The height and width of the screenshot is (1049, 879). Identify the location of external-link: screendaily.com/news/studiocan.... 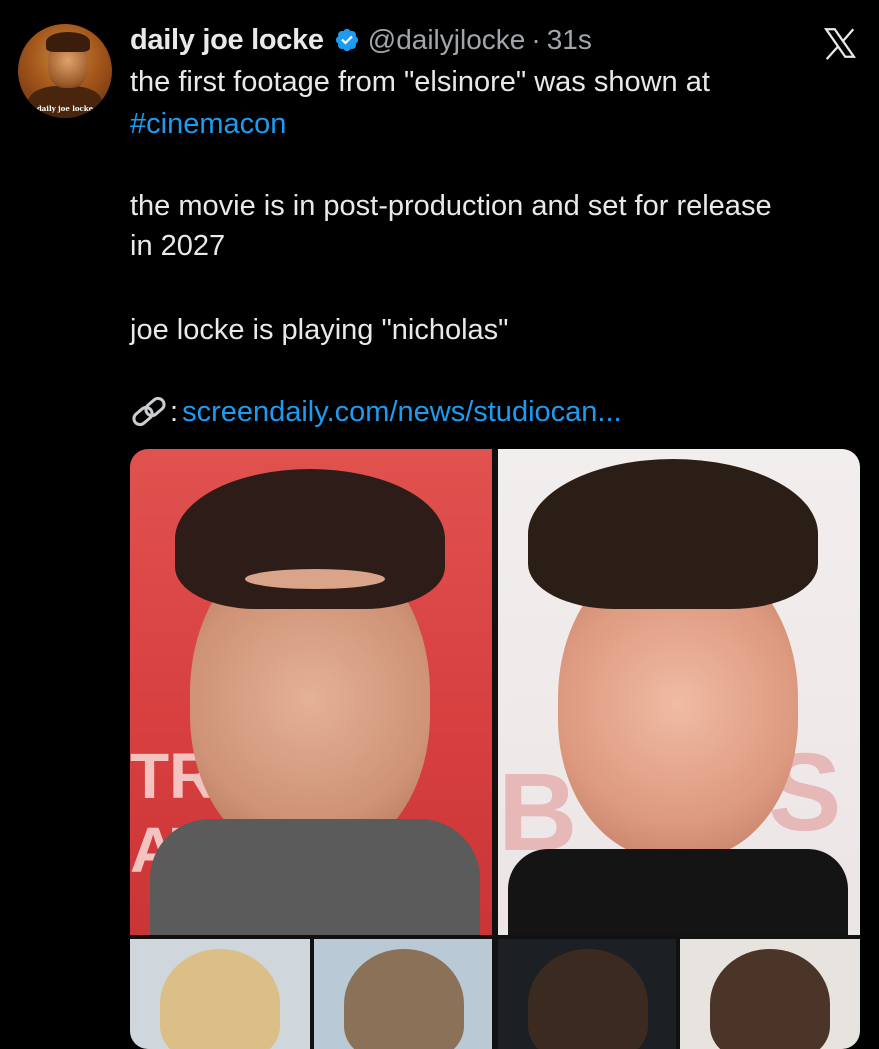
(402, 412).